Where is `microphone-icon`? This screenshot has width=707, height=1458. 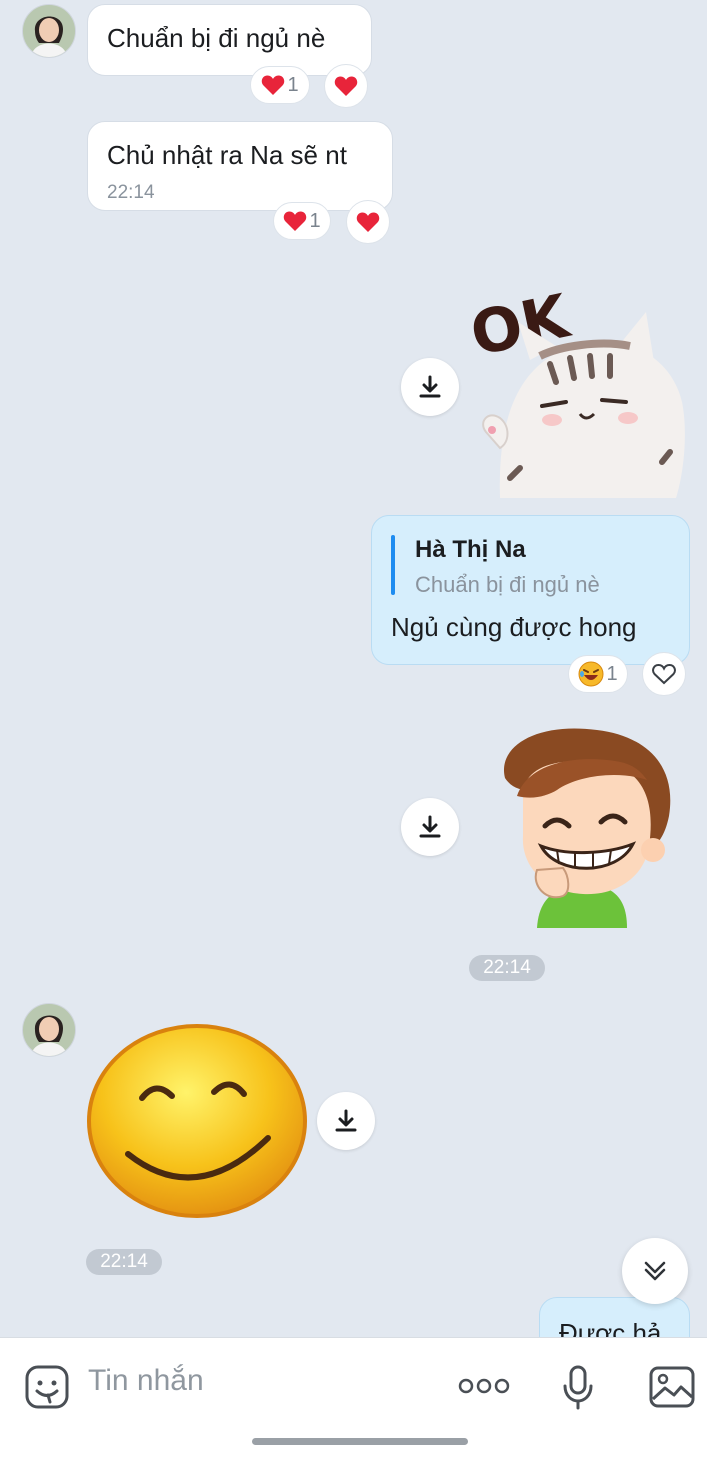 microphone-icon is located at coordinates (578, 1387).